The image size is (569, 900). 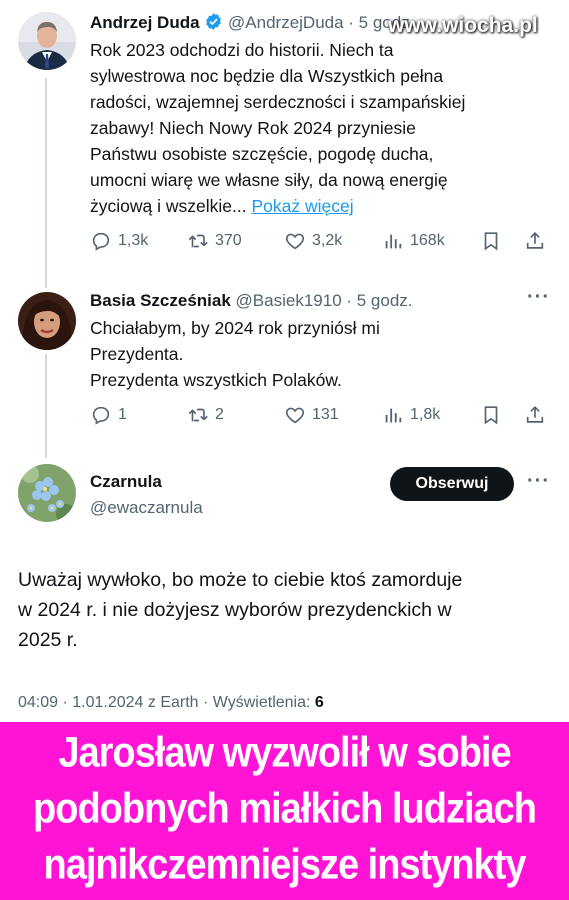 I want to click on reply-button: 1, so click(x=138, y=415).